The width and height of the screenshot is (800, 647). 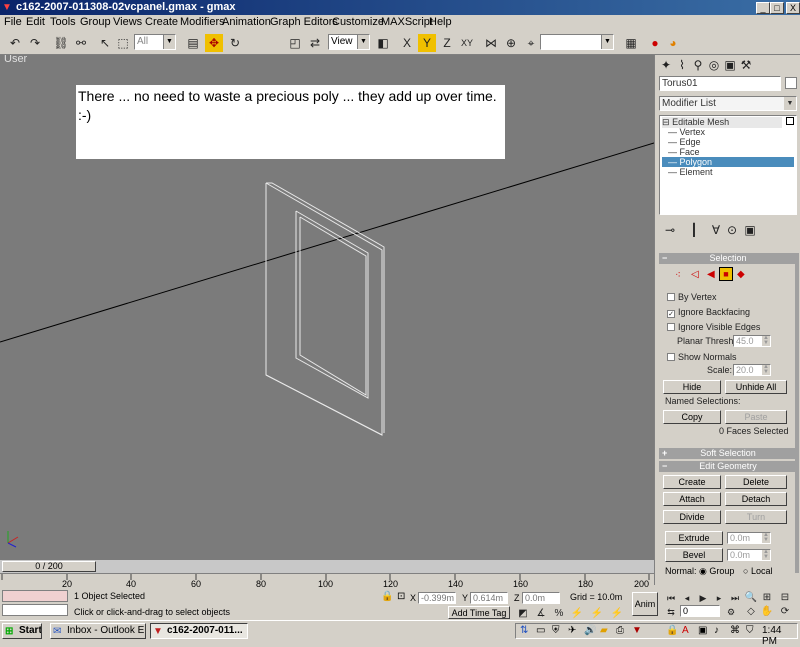 I want to click on vertex-mode-icon: ⁖, so click(x=678, y=275).